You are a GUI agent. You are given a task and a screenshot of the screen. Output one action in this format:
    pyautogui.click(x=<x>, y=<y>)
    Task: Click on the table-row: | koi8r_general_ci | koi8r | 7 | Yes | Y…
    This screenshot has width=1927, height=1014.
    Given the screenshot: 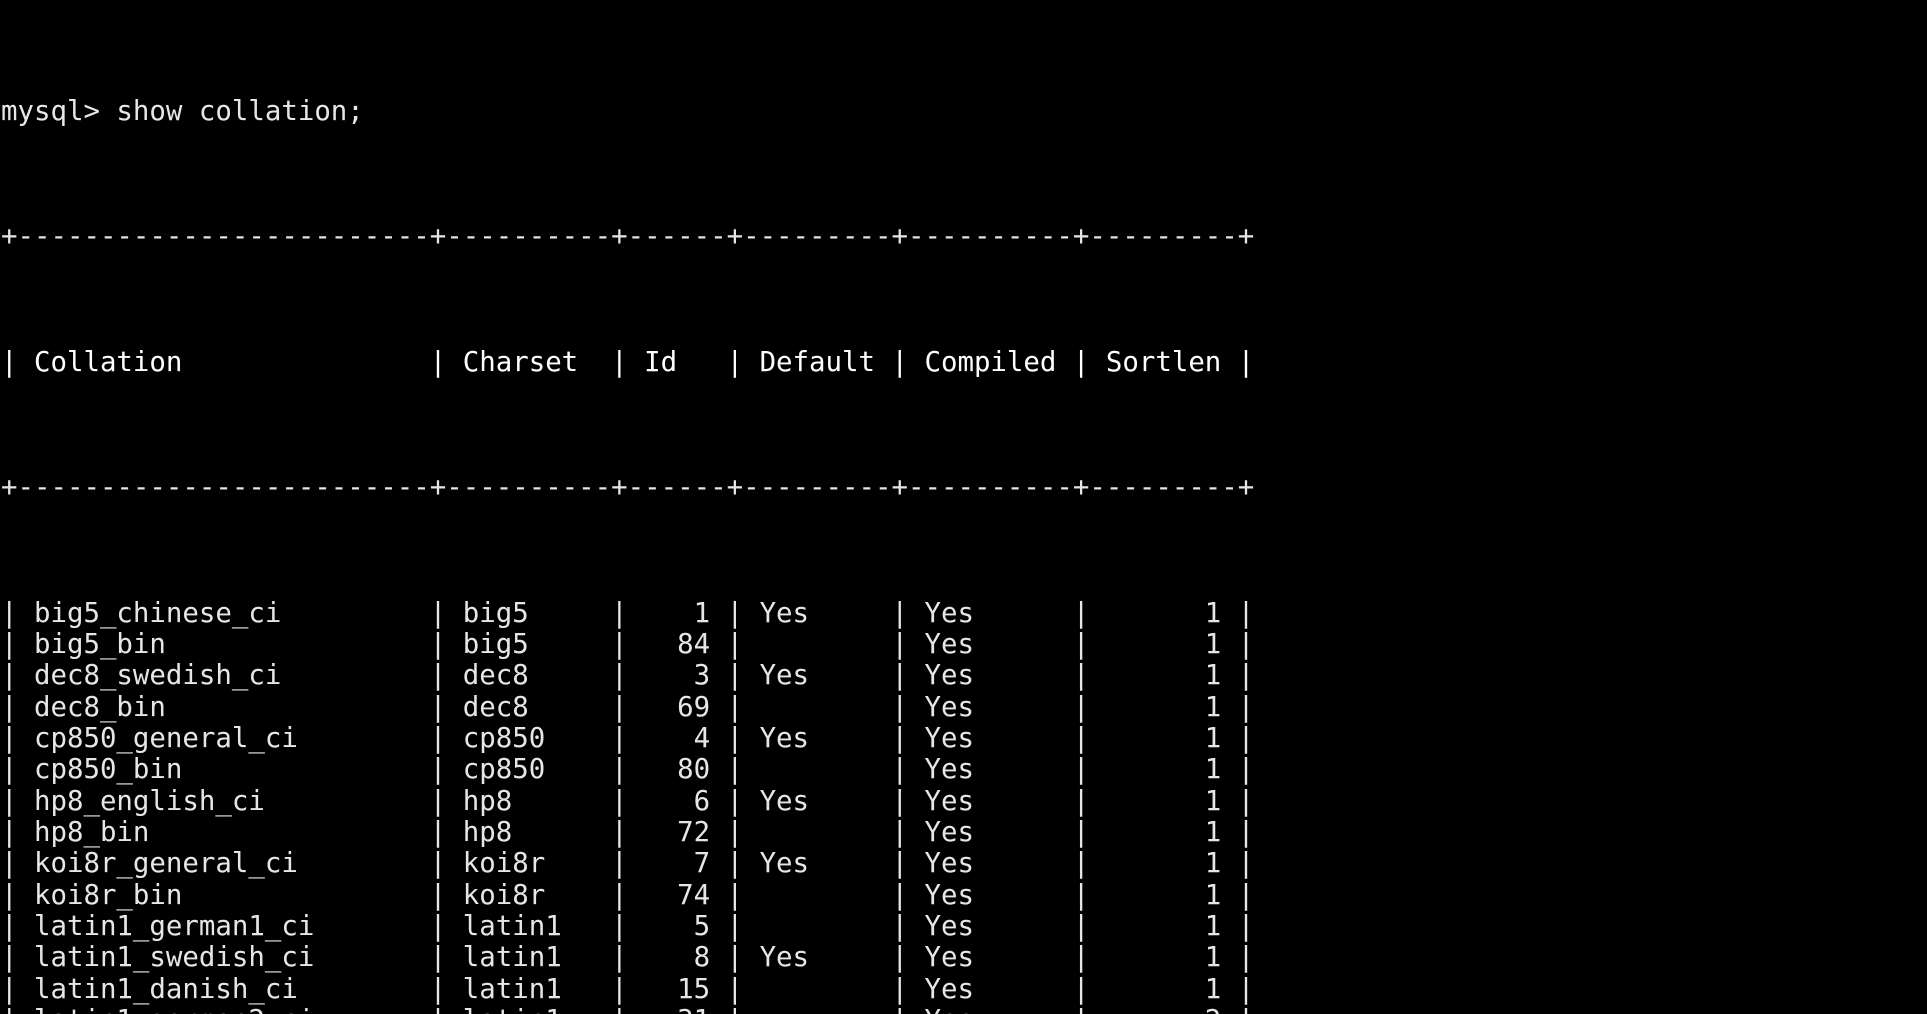 What is the action you would take?
    pyautogui.click(x=628, y=864)
    